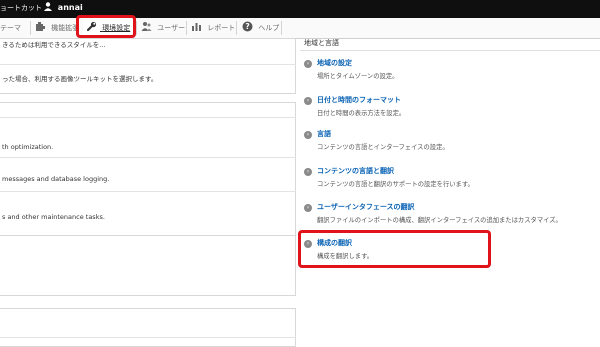  What do you see at coordinates (196, 27) in the screenshot?
I see `bar-chart-icon` at bounding box center [196, 27].